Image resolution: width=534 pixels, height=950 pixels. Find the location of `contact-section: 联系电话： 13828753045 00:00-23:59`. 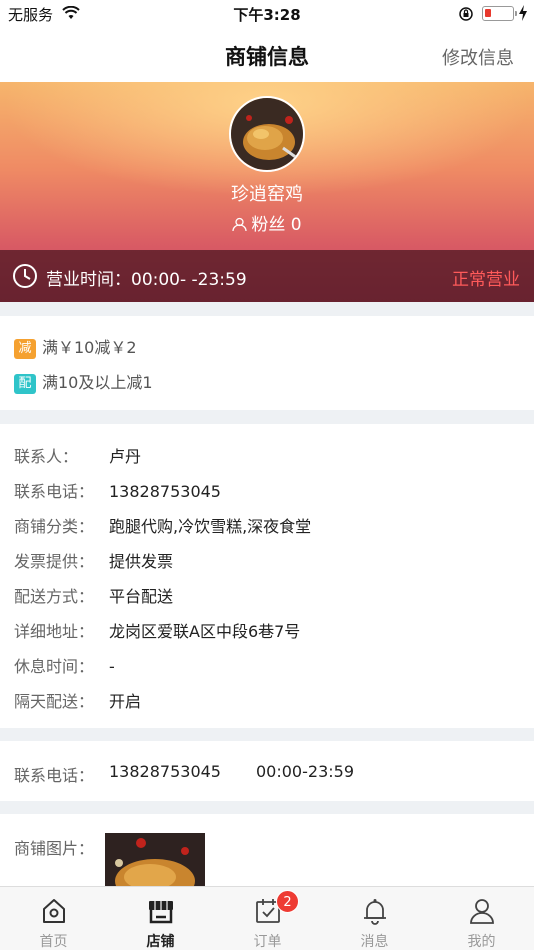

contact-section: 联系电话： 13828753045 00:00-23:59 is located at coordinates (267, 771).